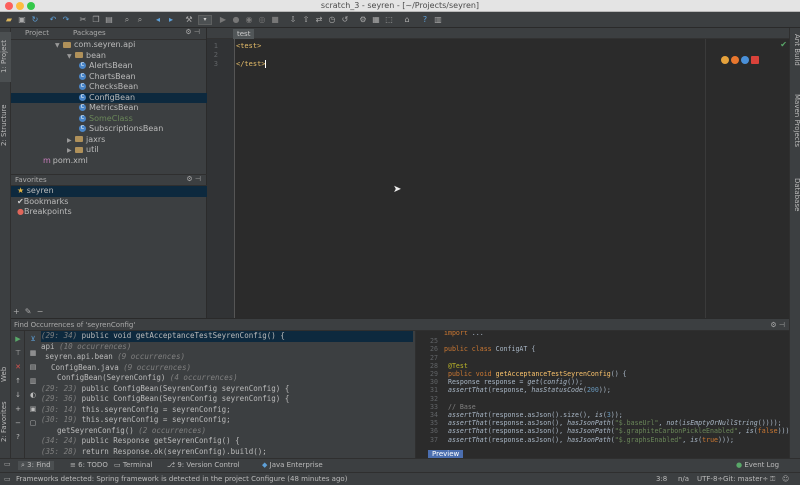 The image size is (800, 485). What do you see at coordinates (363, 20) in the screenshot?
I see `settings-icon: ⚙` at bounding box center [363, 20].